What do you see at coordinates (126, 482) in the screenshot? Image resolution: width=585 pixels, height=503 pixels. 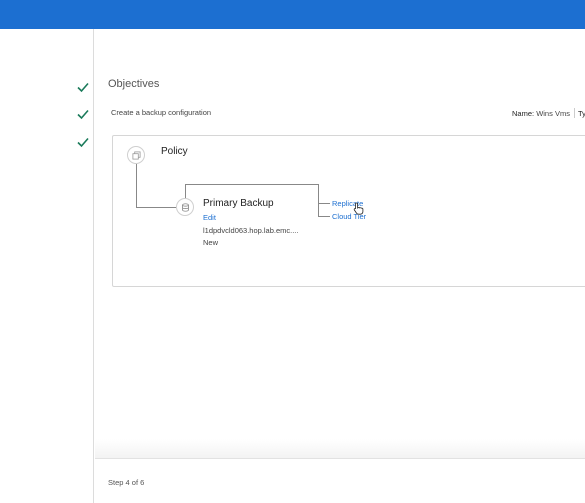 I see `step-counter: Step 4 of 6` at bounding box center [126, 482].